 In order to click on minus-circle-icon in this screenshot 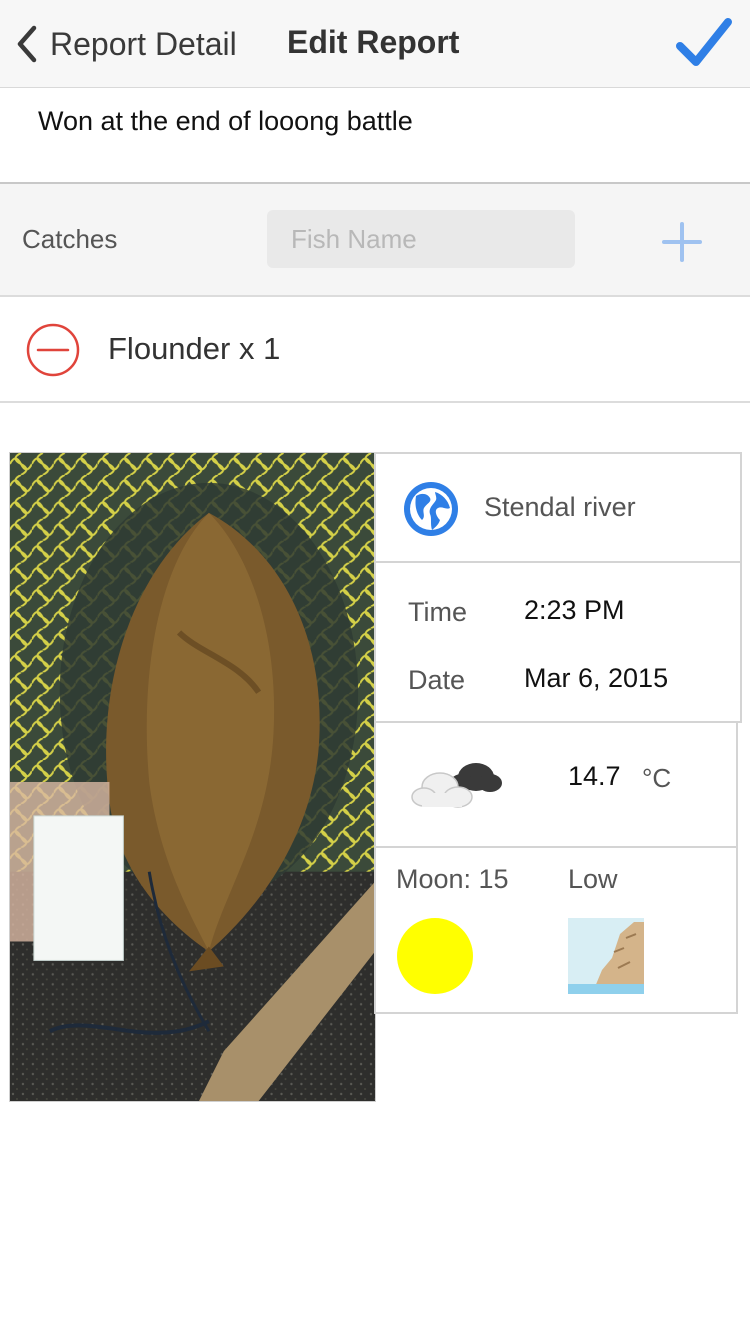, I will do `click(53, 350)`.